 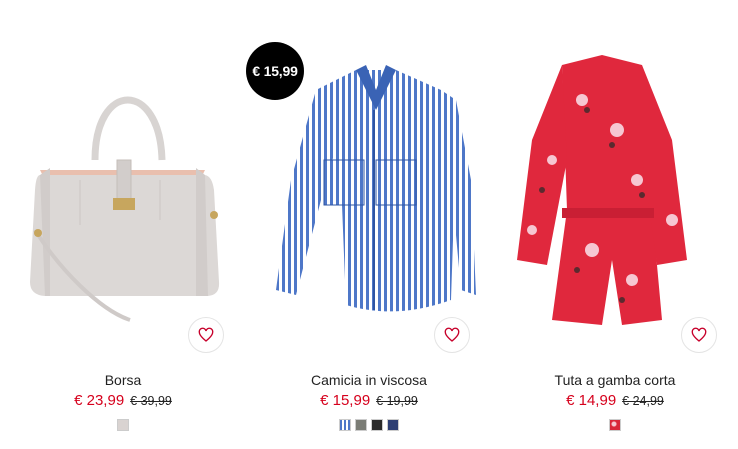 I want to click on price-row: € 15,99 € 19,99, so click(x=369, y=400).